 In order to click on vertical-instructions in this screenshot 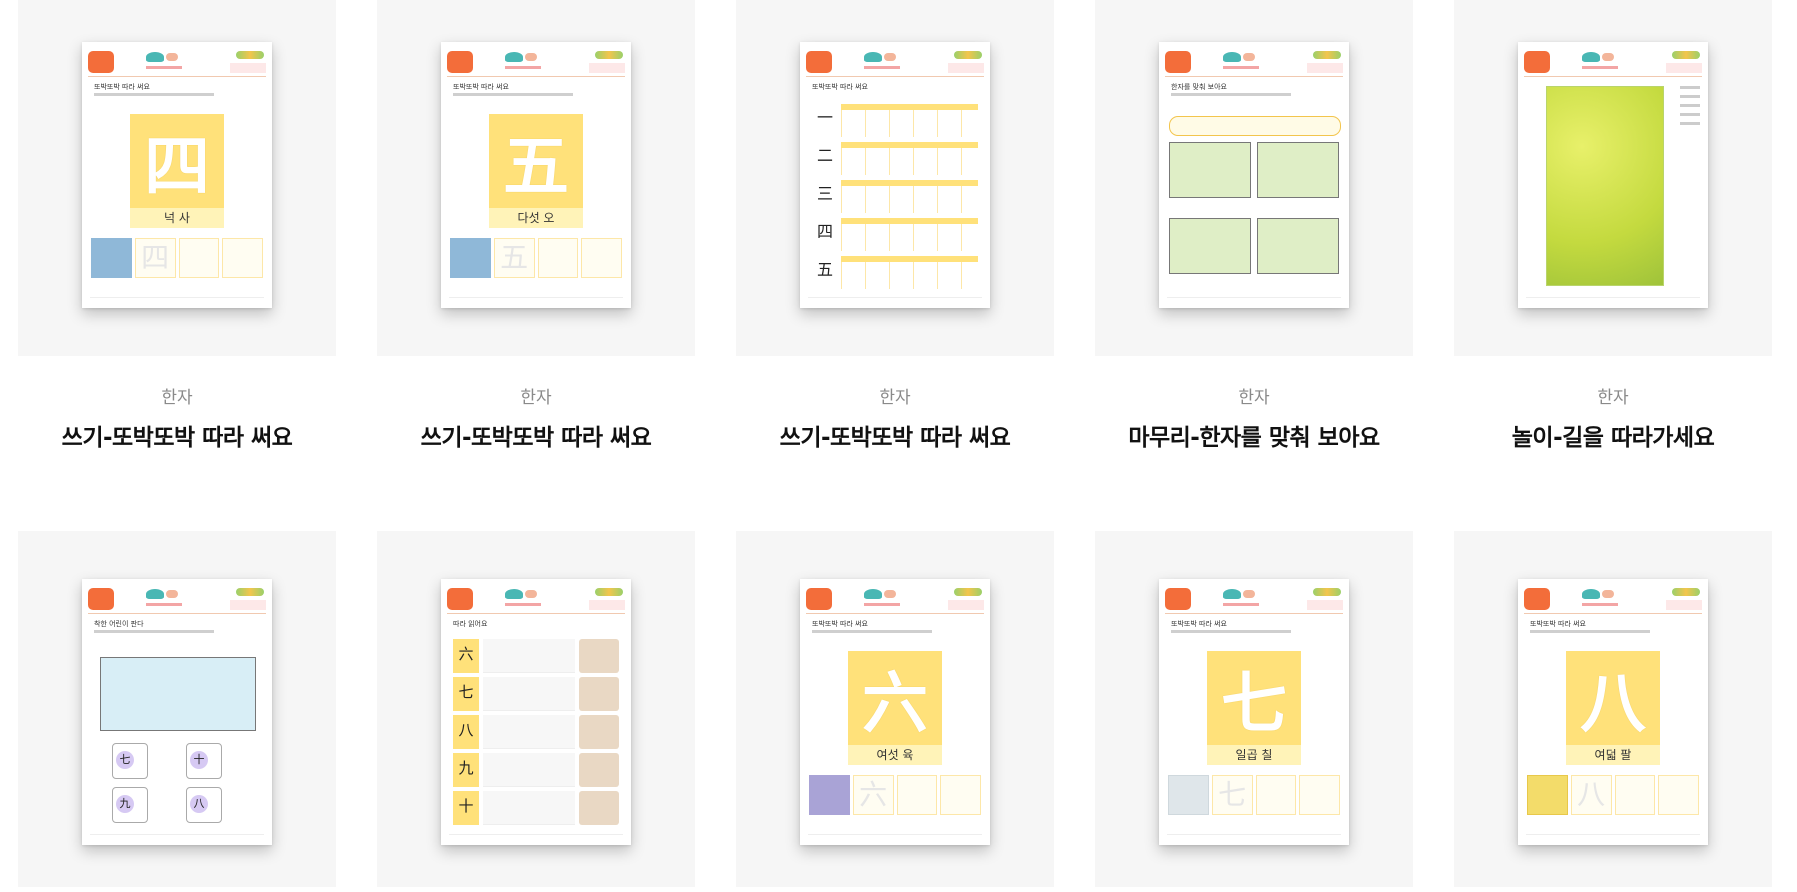, I will do `click(1690, 146)`.